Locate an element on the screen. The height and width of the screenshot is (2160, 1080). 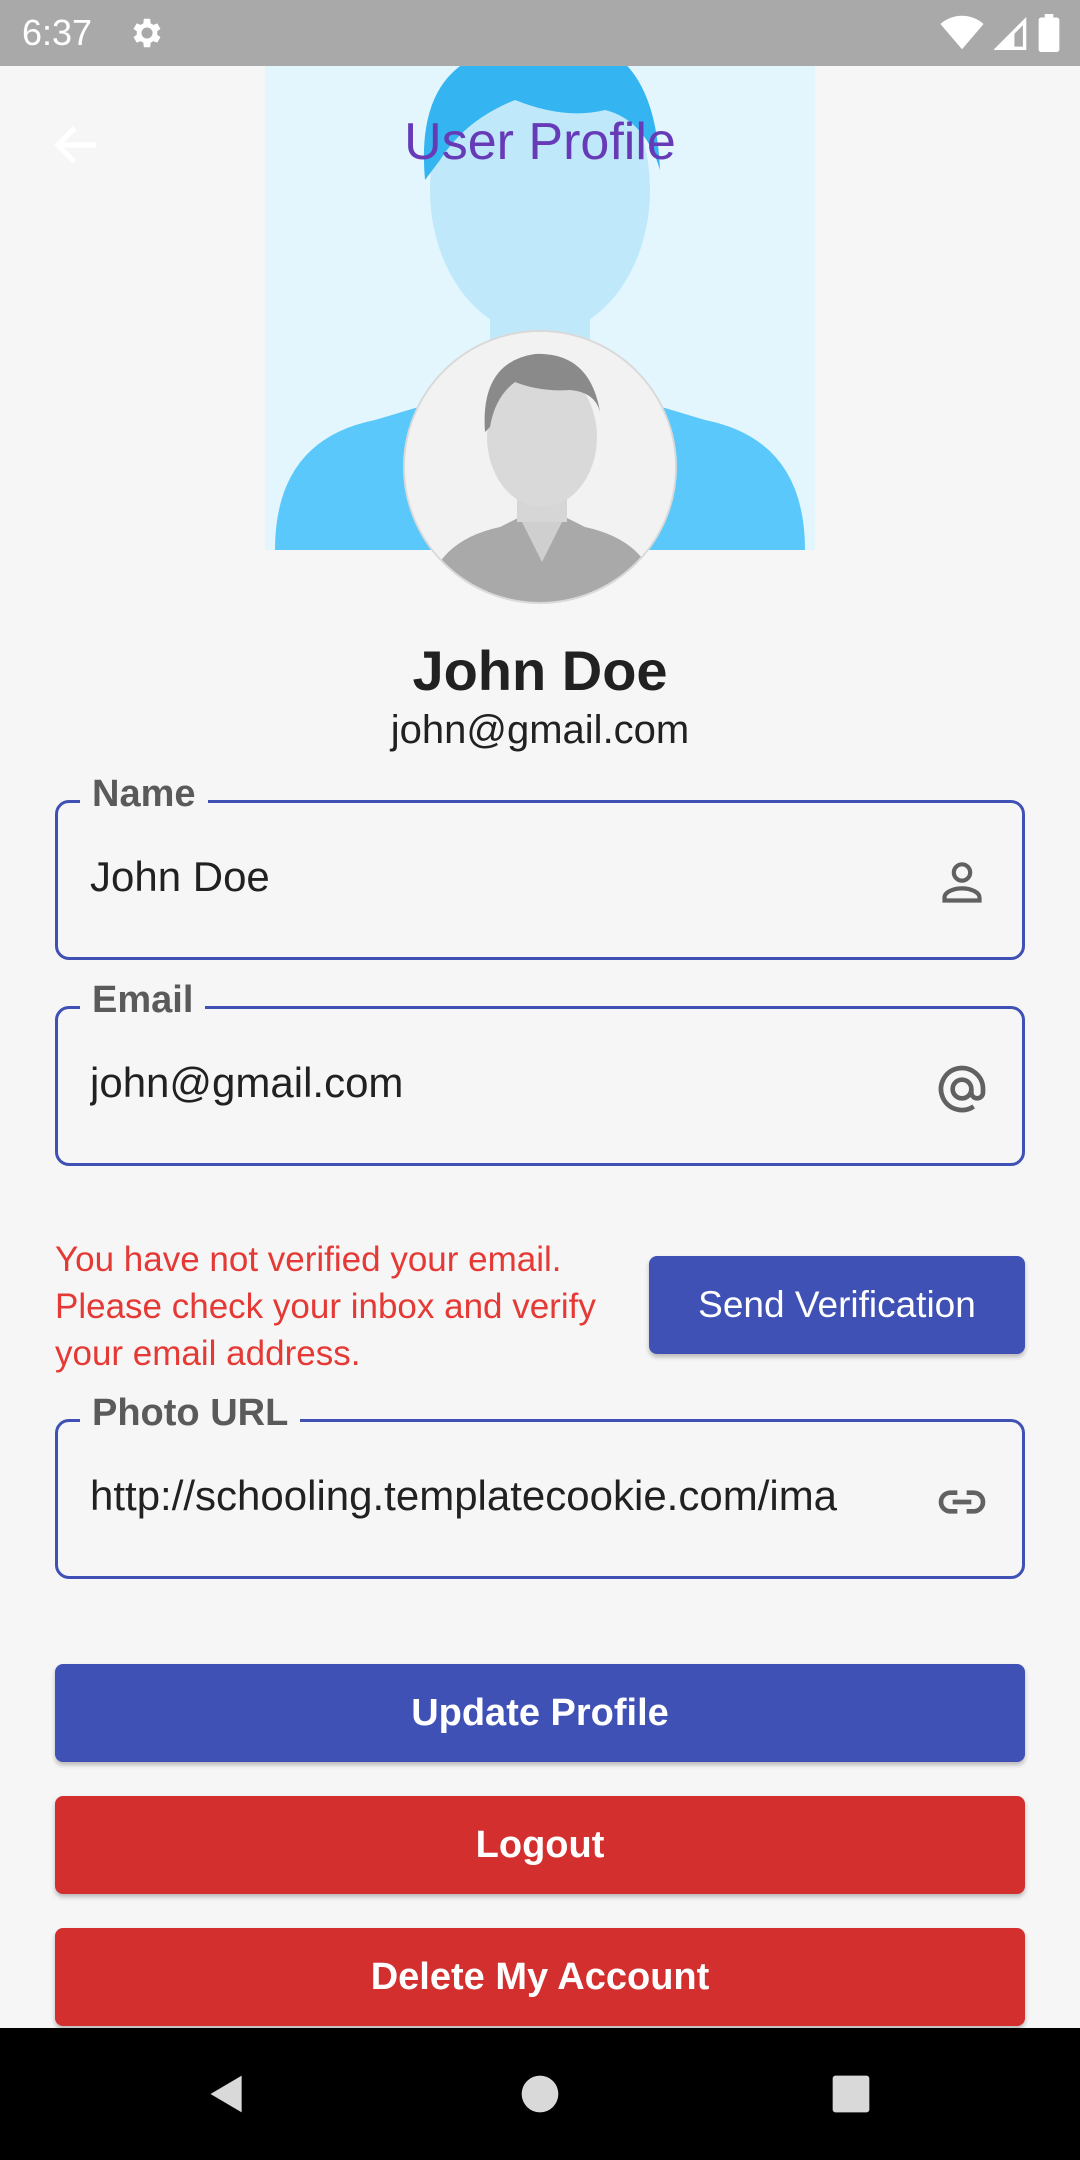
update-profile-button: Update Profile is located at coordinates (540, 1713).